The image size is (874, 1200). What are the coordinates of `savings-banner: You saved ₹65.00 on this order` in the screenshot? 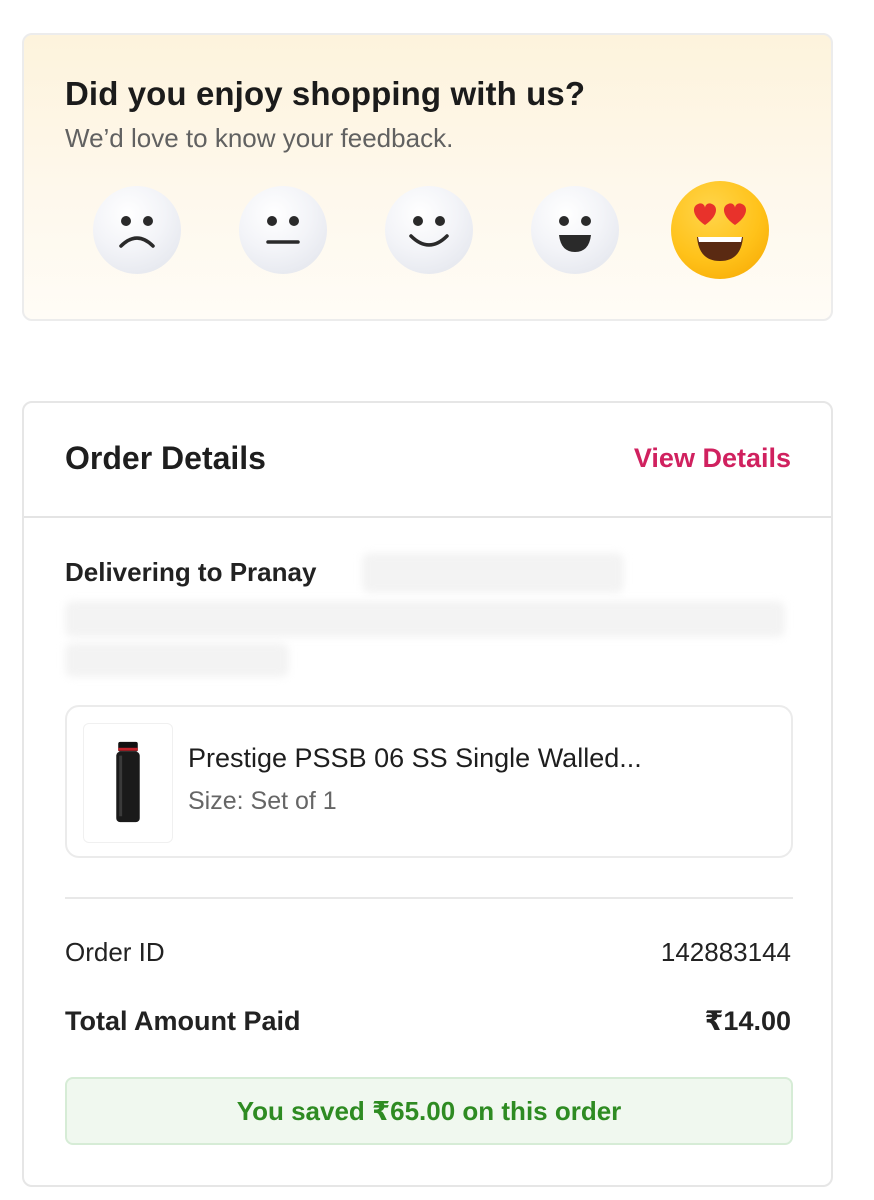 It's located at (429, 1111).